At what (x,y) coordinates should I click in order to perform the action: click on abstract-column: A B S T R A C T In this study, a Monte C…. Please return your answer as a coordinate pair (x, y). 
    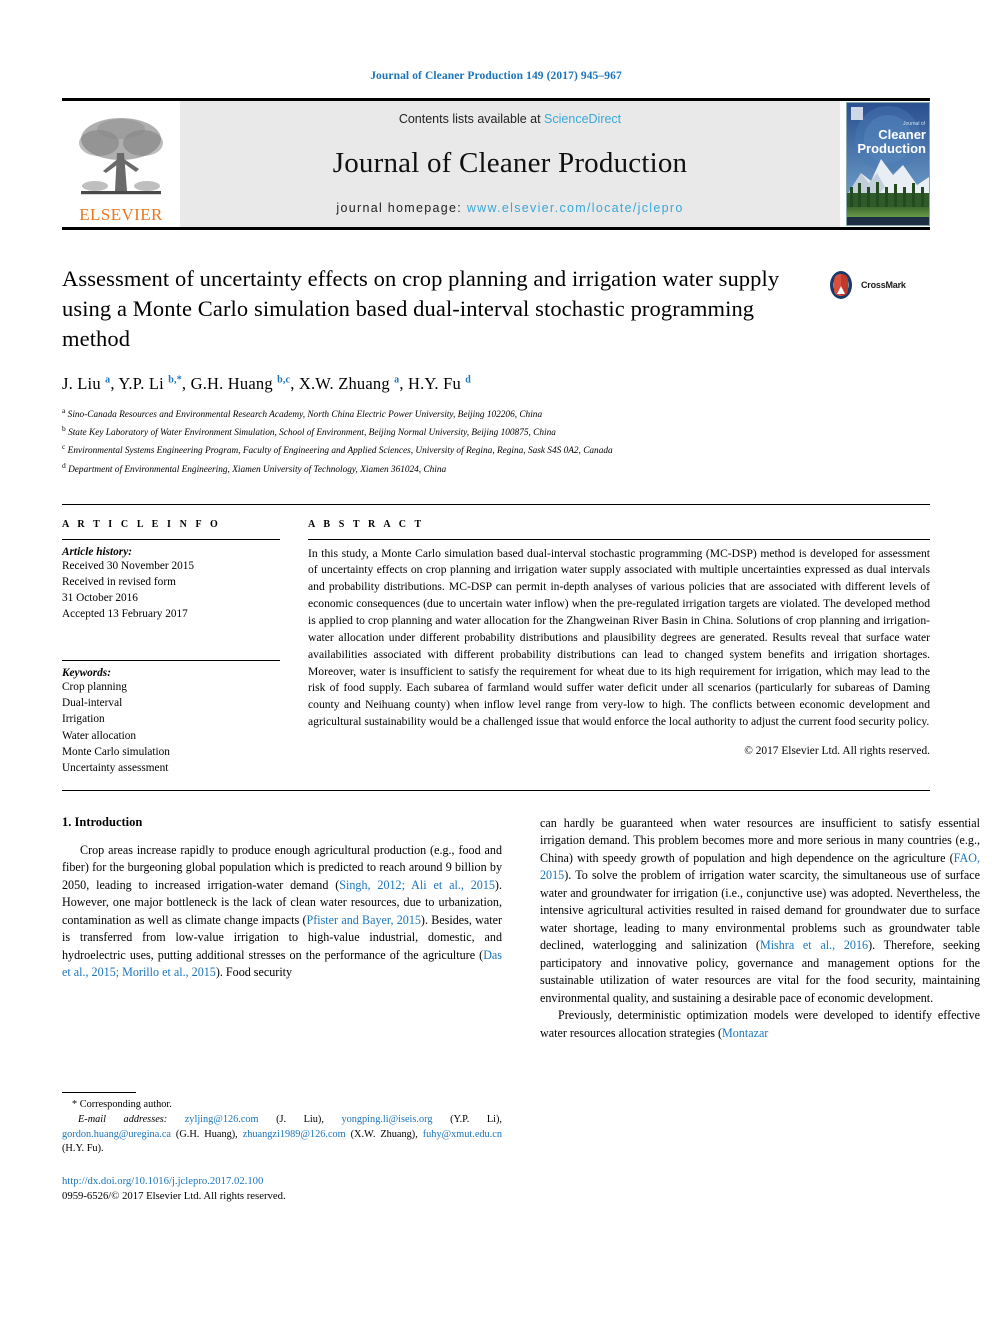
    Looking at the image, I should click on (615, 647).